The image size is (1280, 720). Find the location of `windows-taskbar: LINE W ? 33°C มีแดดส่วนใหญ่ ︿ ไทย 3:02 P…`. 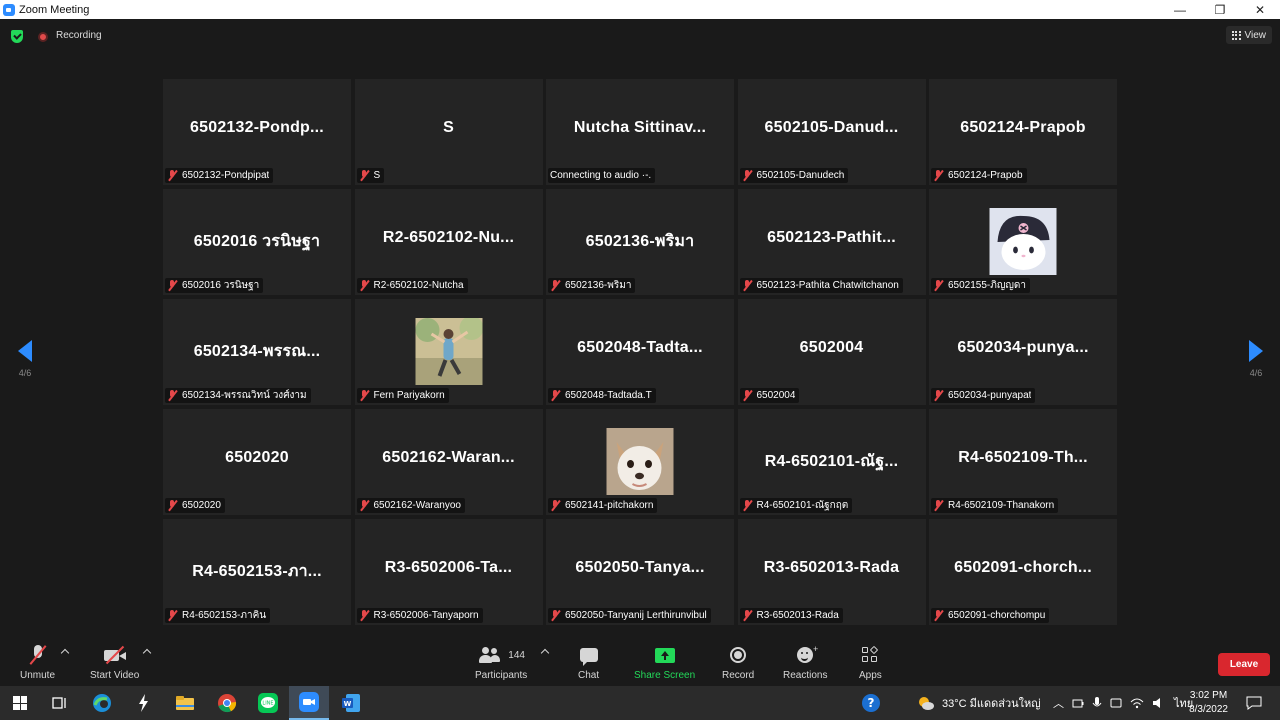

windows-taskbar: LINE W ? 33°C มีแดดส่วนใหญ่ ︿ ไทย 3:02 P… is located at coordinates (640, 703).